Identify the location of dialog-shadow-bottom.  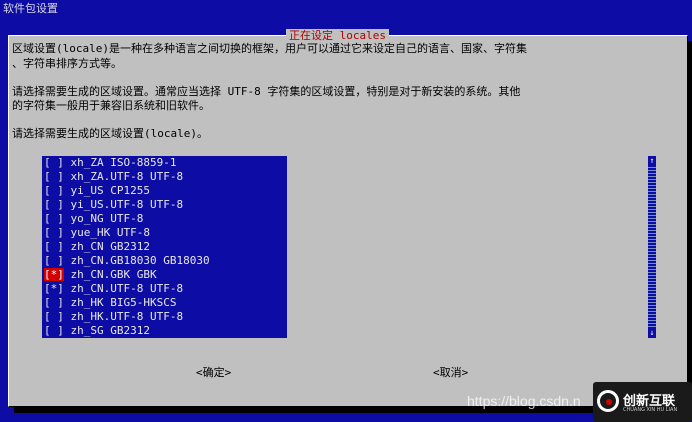
(353, 410).